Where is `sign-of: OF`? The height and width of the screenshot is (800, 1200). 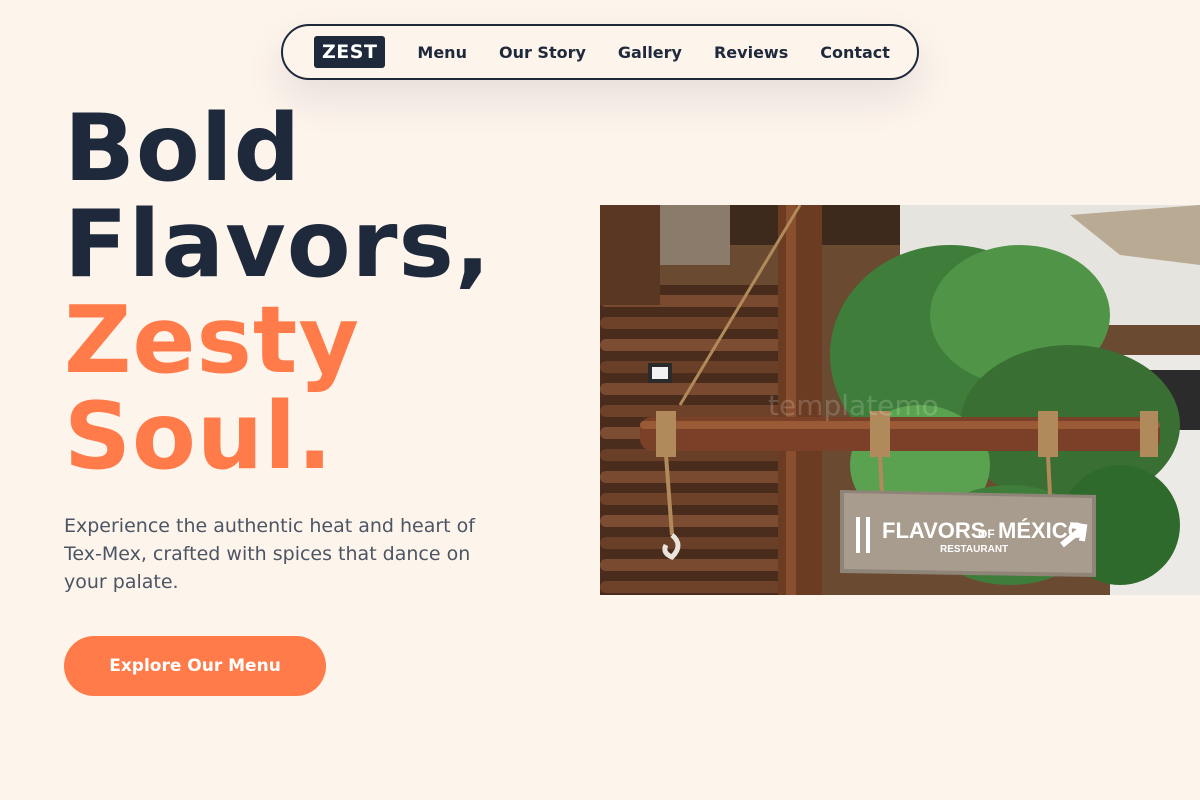
sign-of: OF is located at coordinates (986, 534).